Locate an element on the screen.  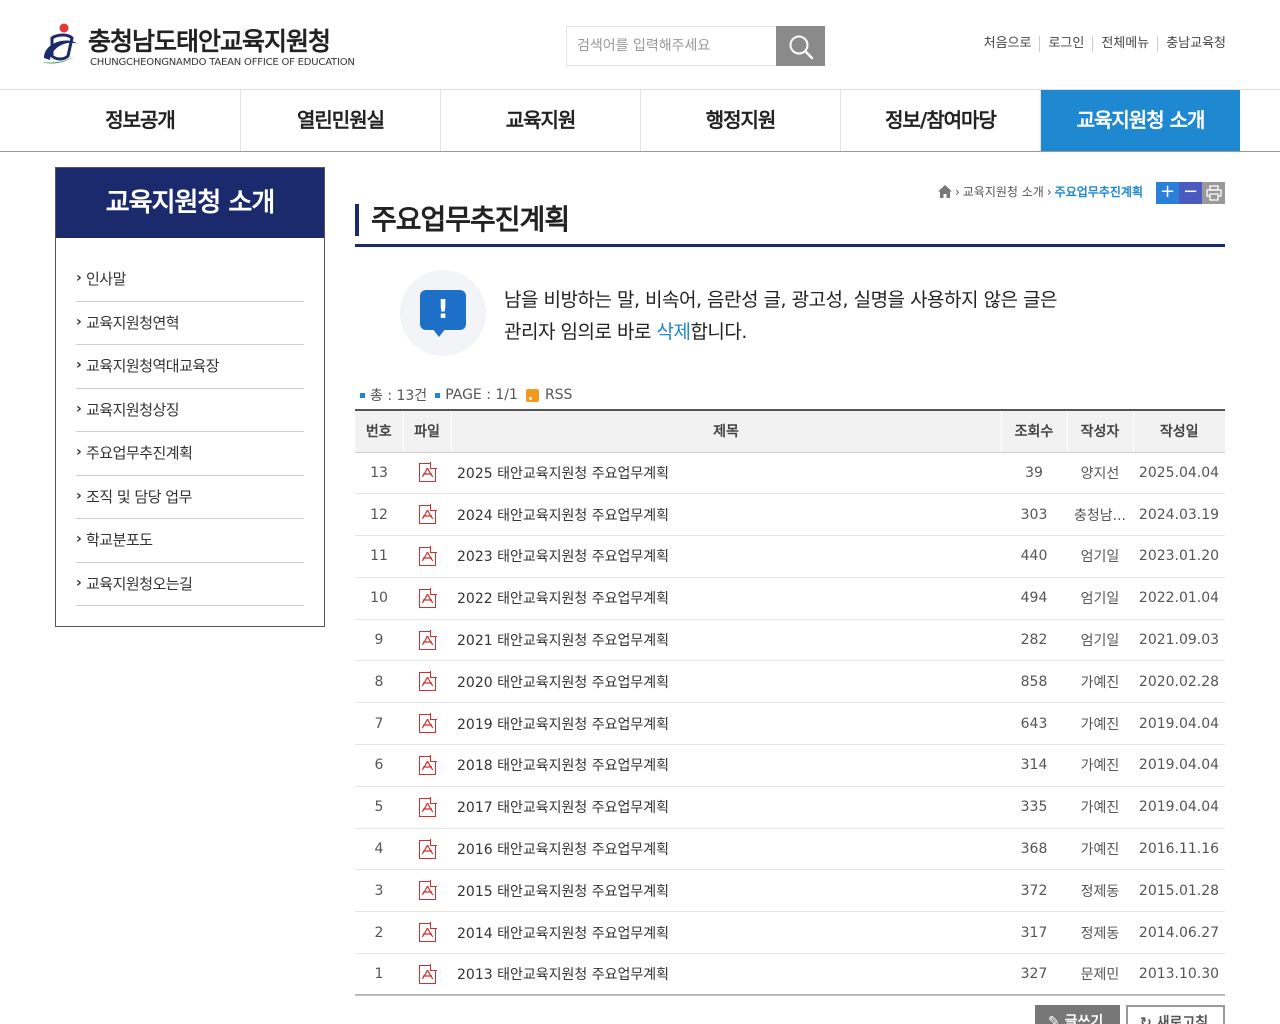
row-number: 13 is located at coordinates (379, 473).